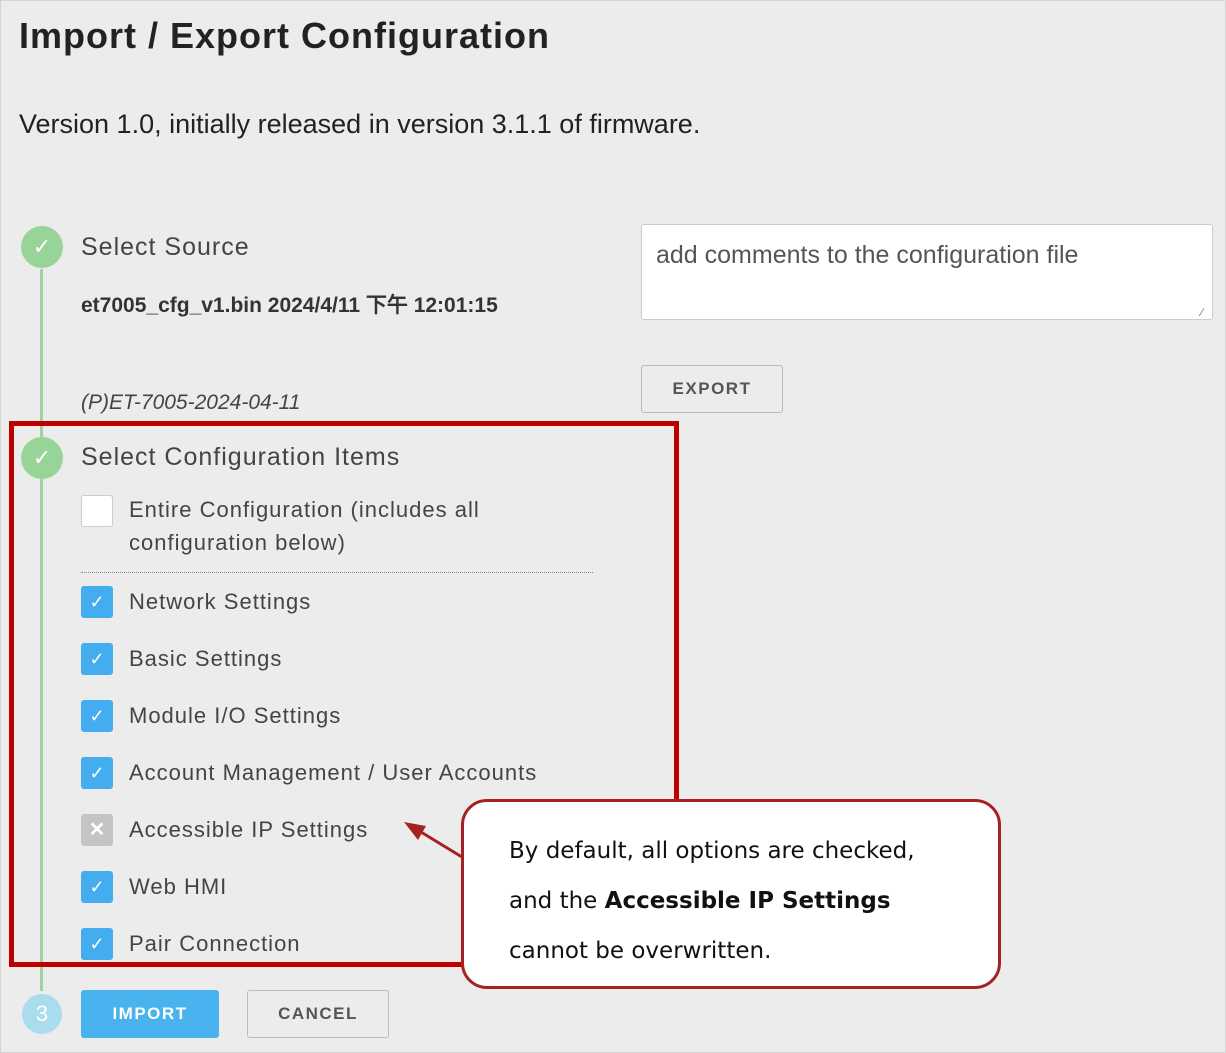 This screenshot has width=1226, height=1053. What do you see at coordinates (284, 35) in the screenshot?
I see `page-title: Import / Export Configuration` at bounding box center [284, 35].